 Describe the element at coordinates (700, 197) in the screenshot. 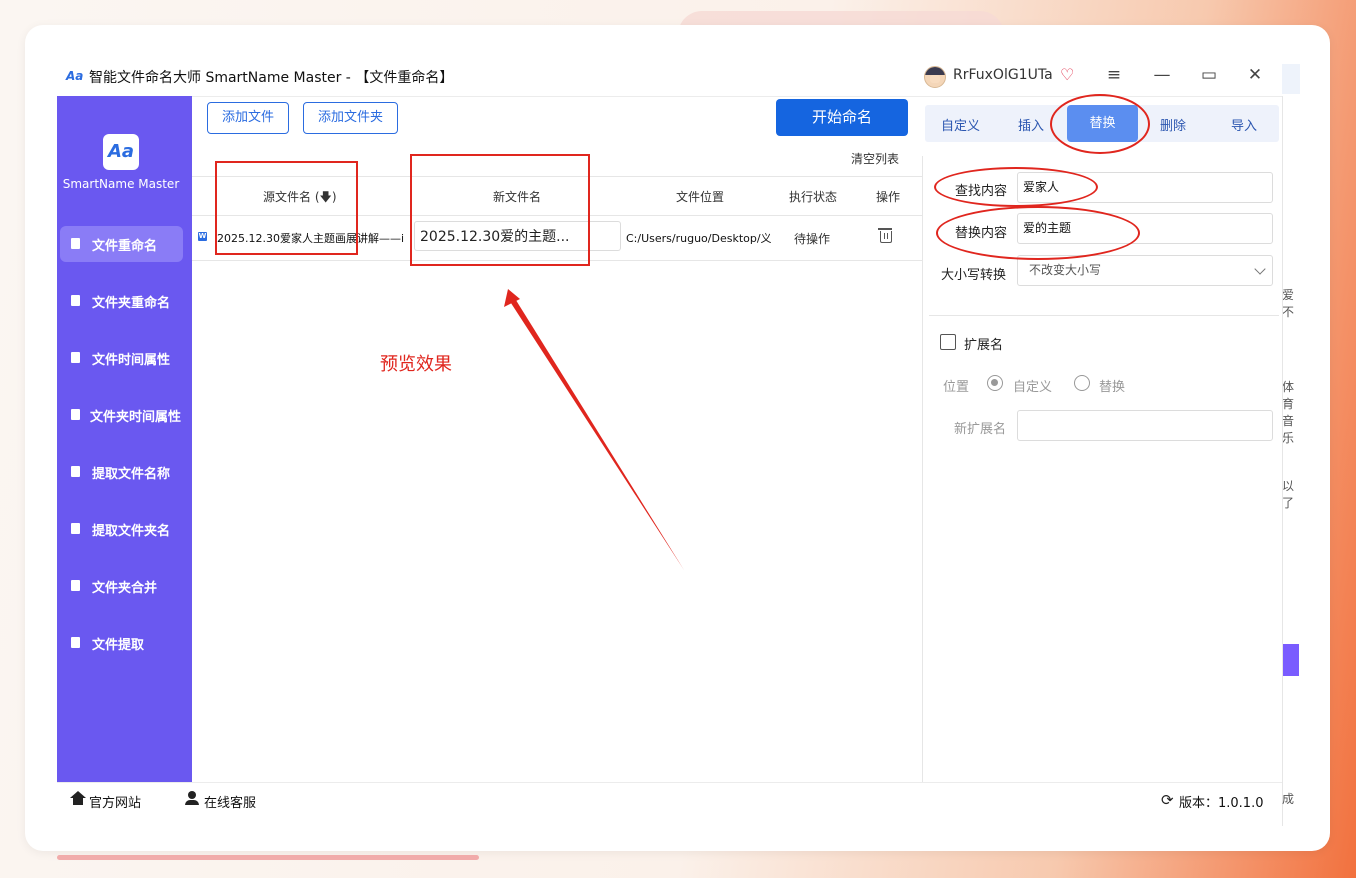

I see `column-header-location: 文件位置` at that location.